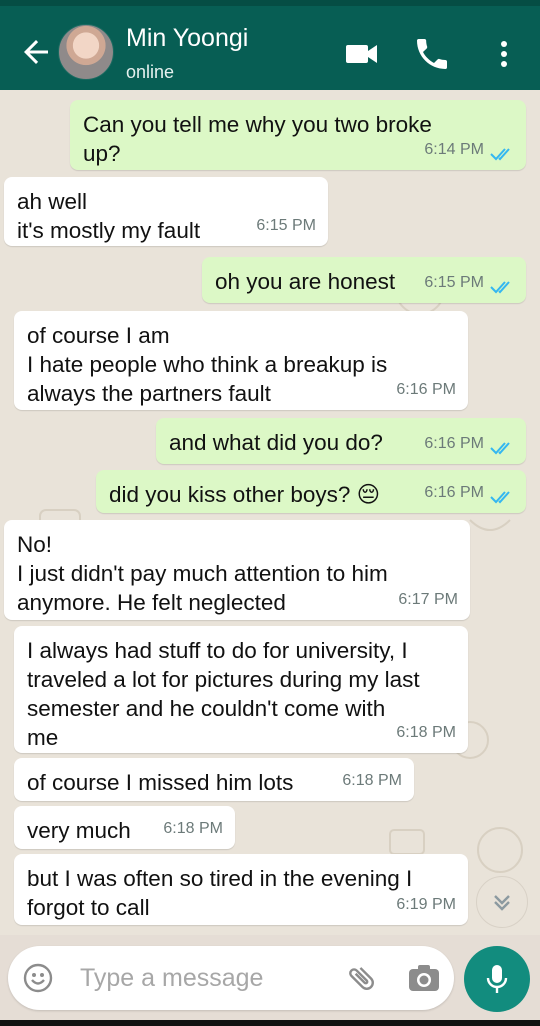 The height and width of the screenshot is (1026, 540). Describe the element at coordinates (362, 978) in the screenshot. I see `attach-icon` at that location.